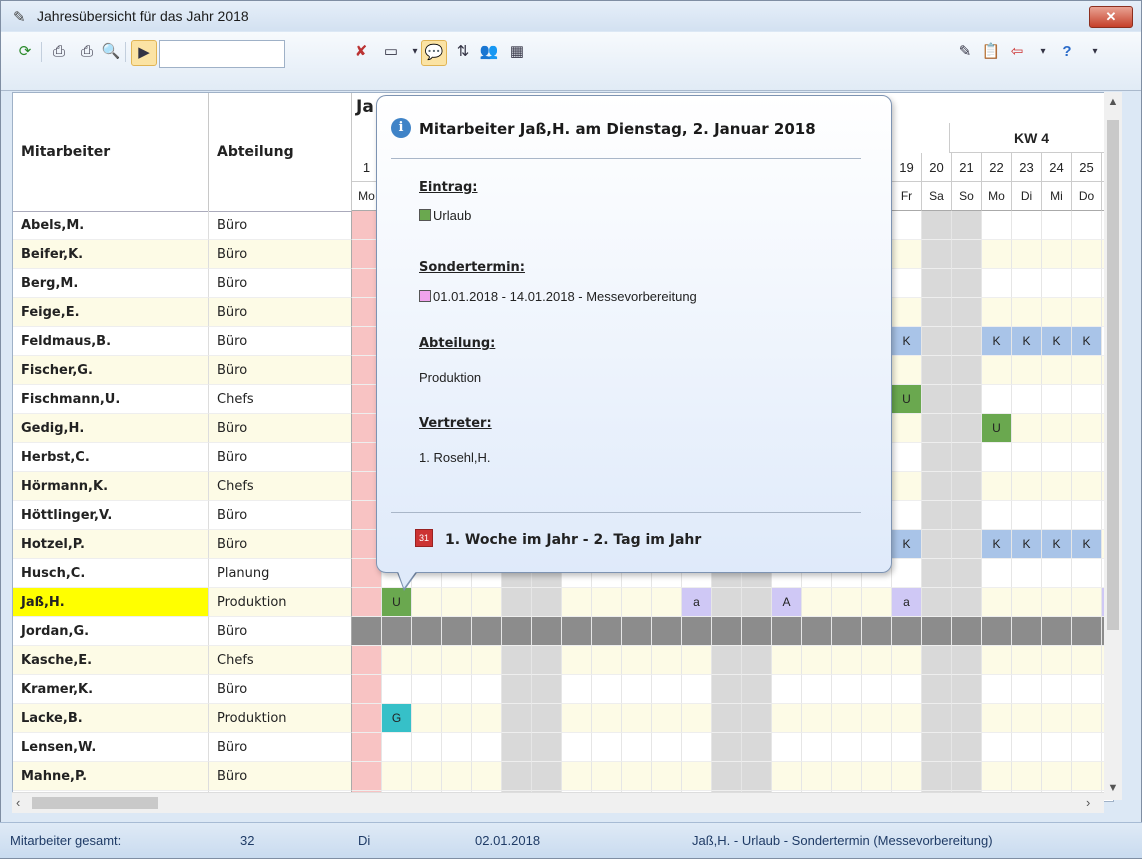 Image resolution: width=1142 pixels, height=859 pixels. I want to click on employee-name: Berg,M., so click(111, 283).